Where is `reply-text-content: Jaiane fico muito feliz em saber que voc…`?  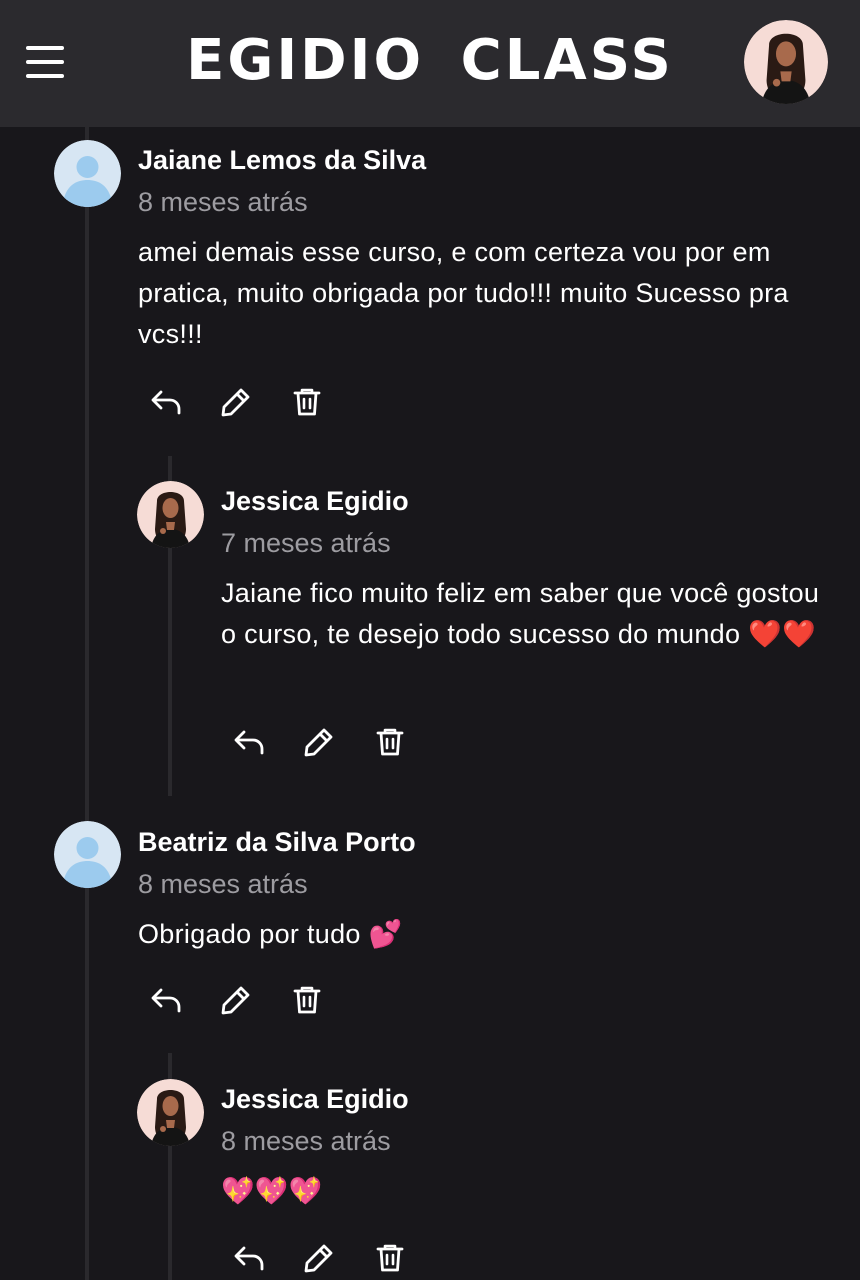 reply-text-content: Jaiane fico muito feliz em saber que voc… is located at coordinates (520, 613).